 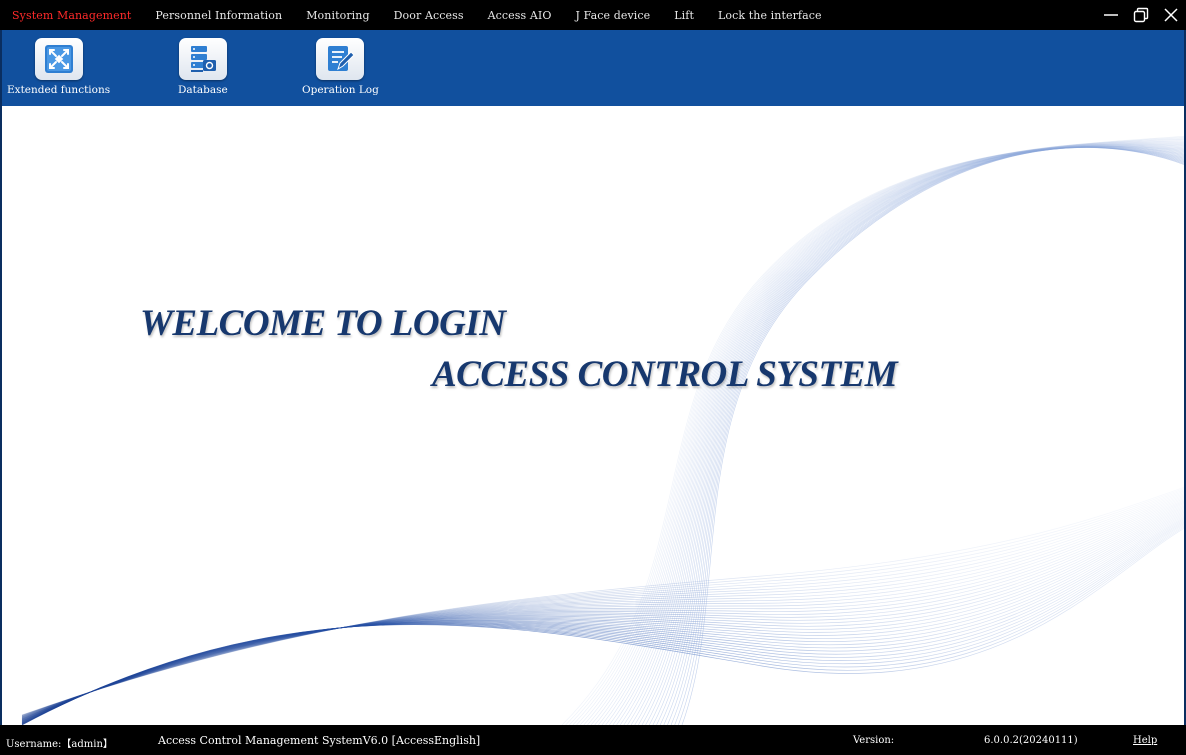 I want to click on status-version-label: Version:, so click(x=874, y=740).